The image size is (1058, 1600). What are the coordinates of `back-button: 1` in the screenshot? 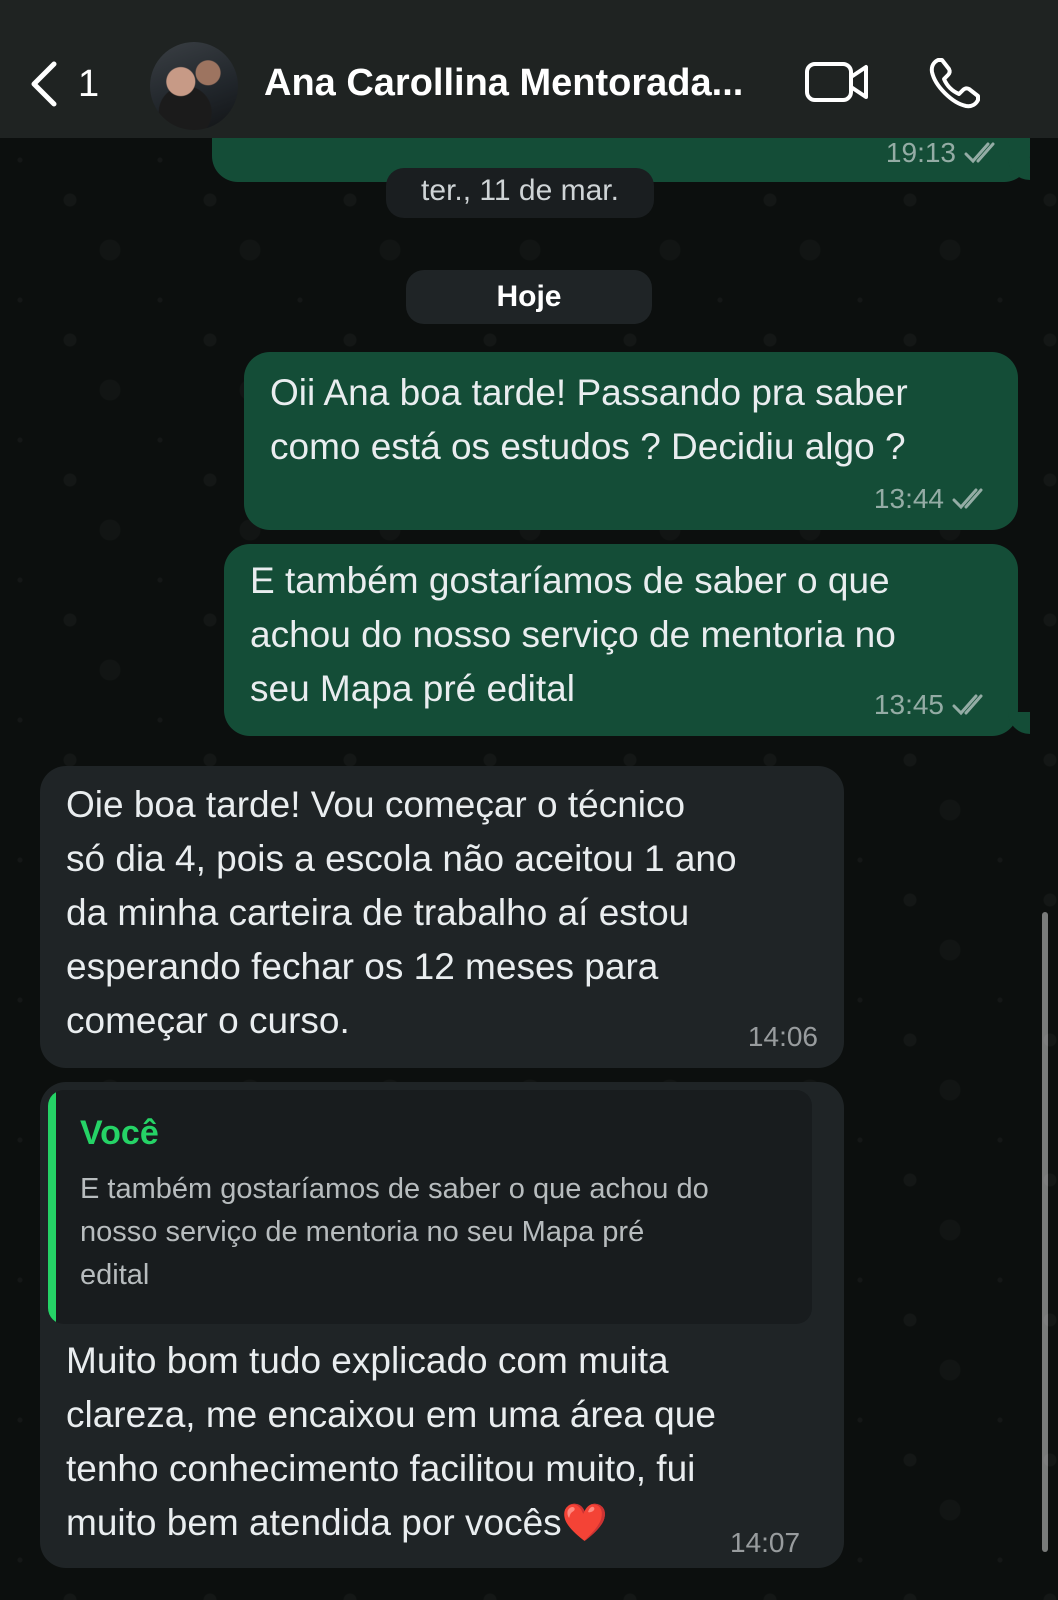 It's located at (63, 84).